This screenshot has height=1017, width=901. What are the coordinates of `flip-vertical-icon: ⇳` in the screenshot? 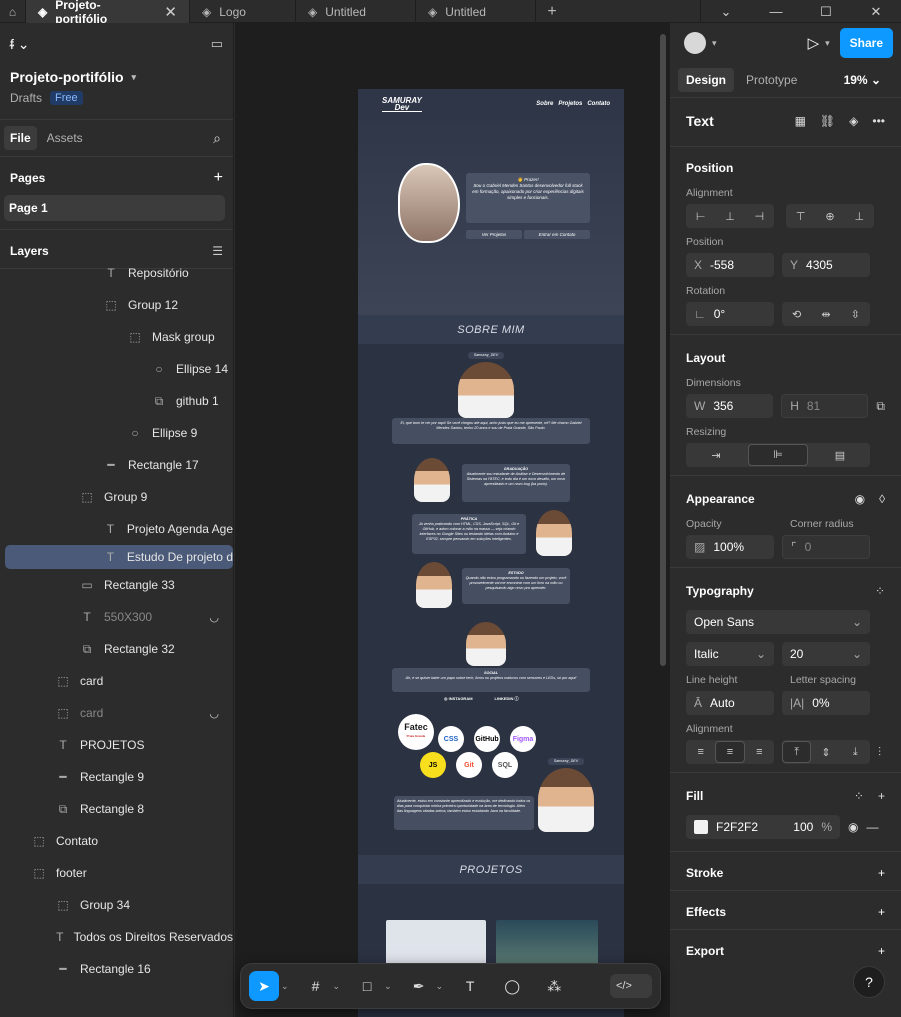 It's located at (855, 314).